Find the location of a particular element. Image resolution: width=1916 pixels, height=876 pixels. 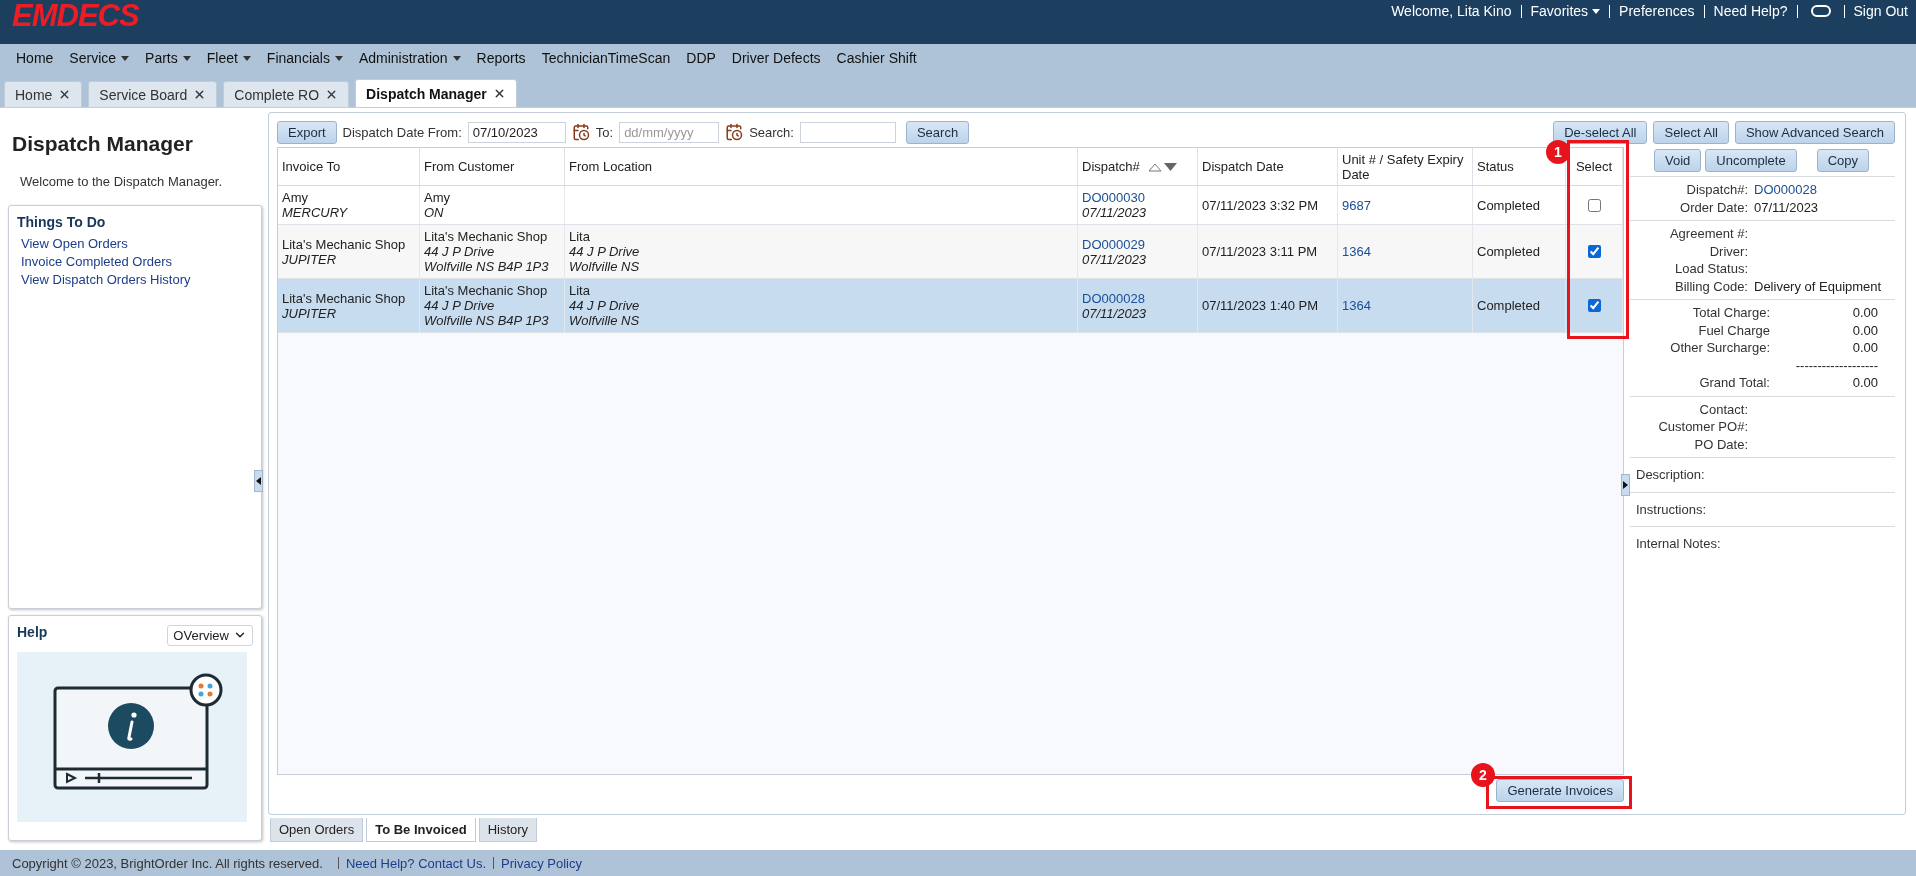

column-header: Dispatch# is located at coordinates (1111, 166).